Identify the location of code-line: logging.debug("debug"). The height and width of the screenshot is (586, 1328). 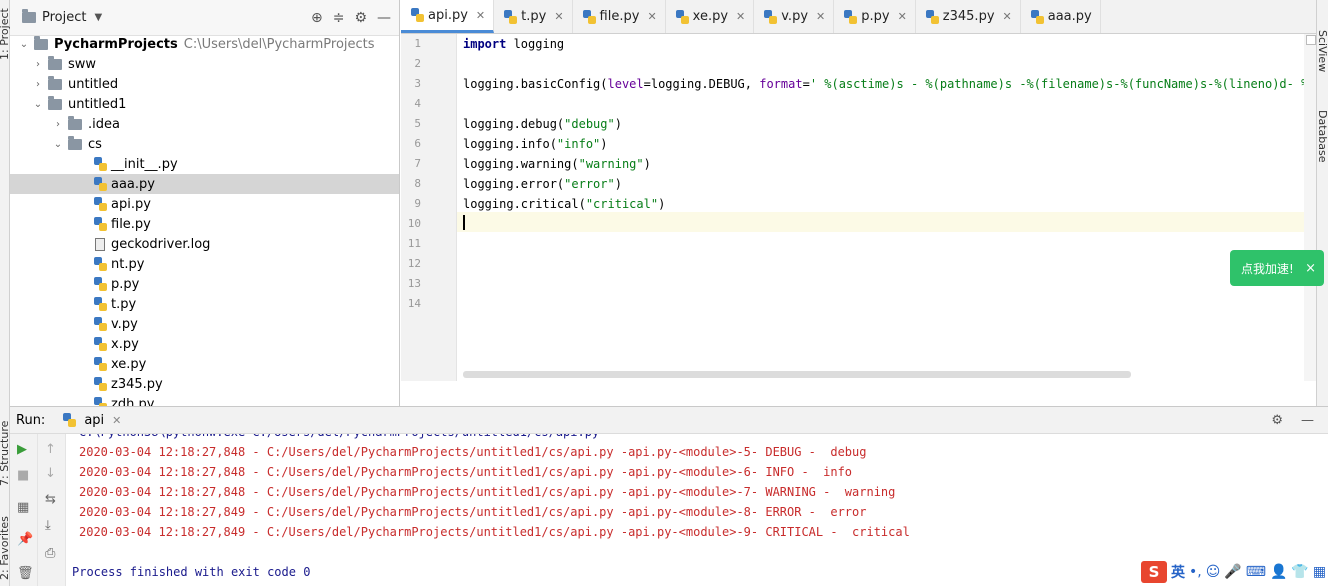
(542, 124).